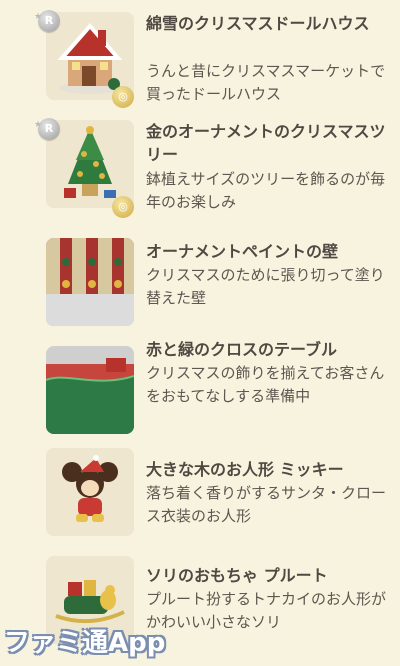 The image size is (400, 666). What do you see at coordinates (90, 492) in the screenshot?
I see `mickey-doll-icon` at bounding box center [90, 492].